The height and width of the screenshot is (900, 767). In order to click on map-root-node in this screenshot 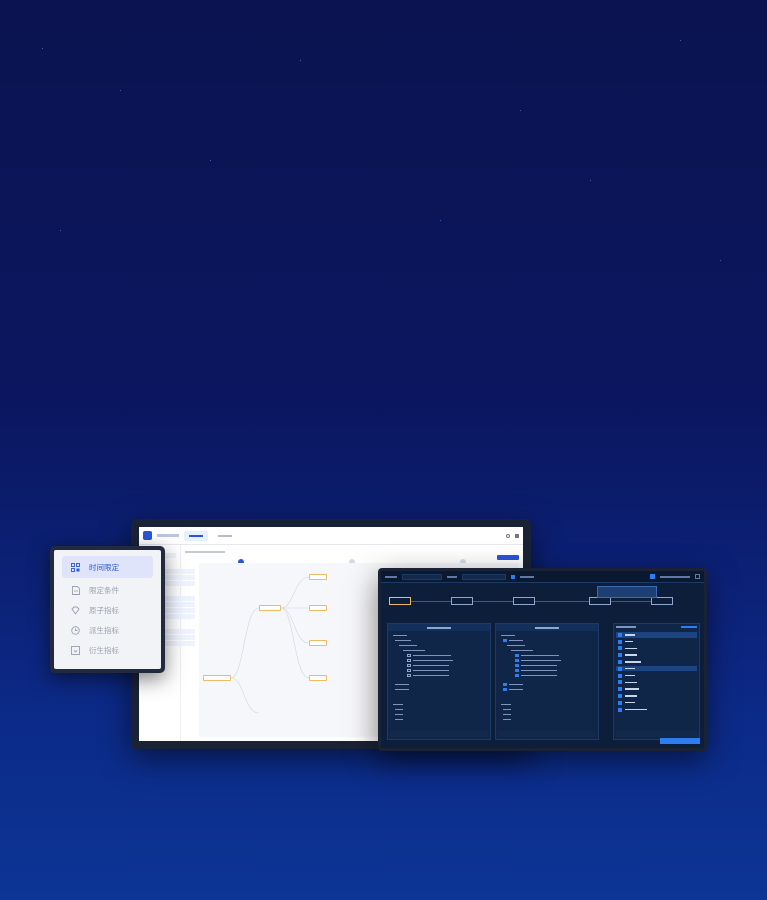, I will do `click(217, 678)`.